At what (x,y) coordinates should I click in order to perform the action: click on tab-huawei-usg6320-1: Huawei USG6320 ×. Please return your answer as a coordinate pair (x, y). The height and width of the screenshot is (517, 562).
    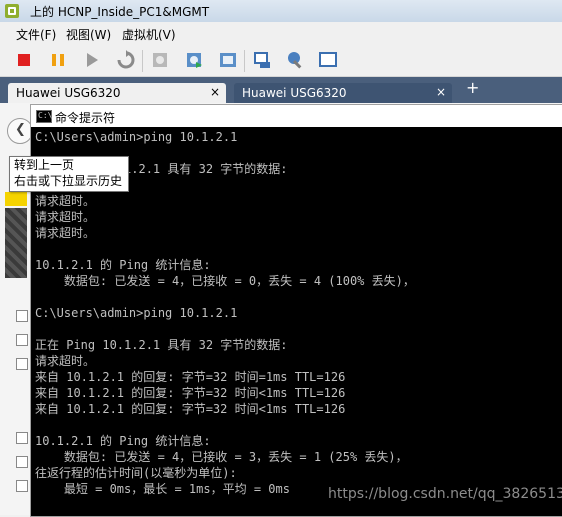
    Looking at the image, I should click on (117, 93).